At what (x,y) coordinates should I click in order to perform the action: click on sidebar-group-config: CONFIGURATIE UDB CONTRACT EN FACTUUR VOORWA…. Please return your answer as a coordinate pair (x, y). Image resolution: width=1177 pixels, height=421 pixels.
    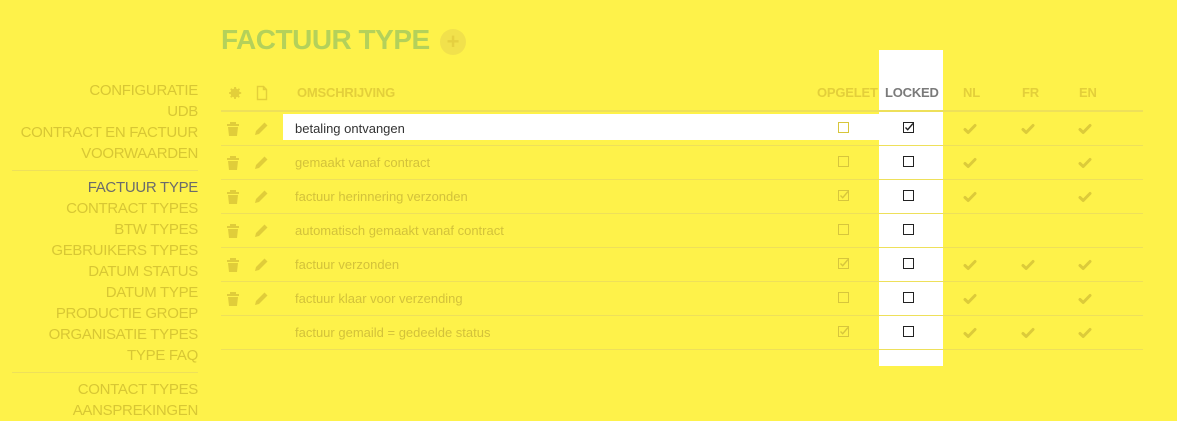
    Looking at the image, I should click on (105, 122).